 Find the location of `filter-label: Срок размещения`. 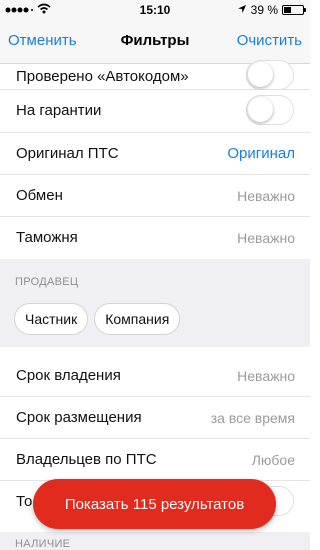

filter-label: Срок размещения is located at coordinates (79, 417).